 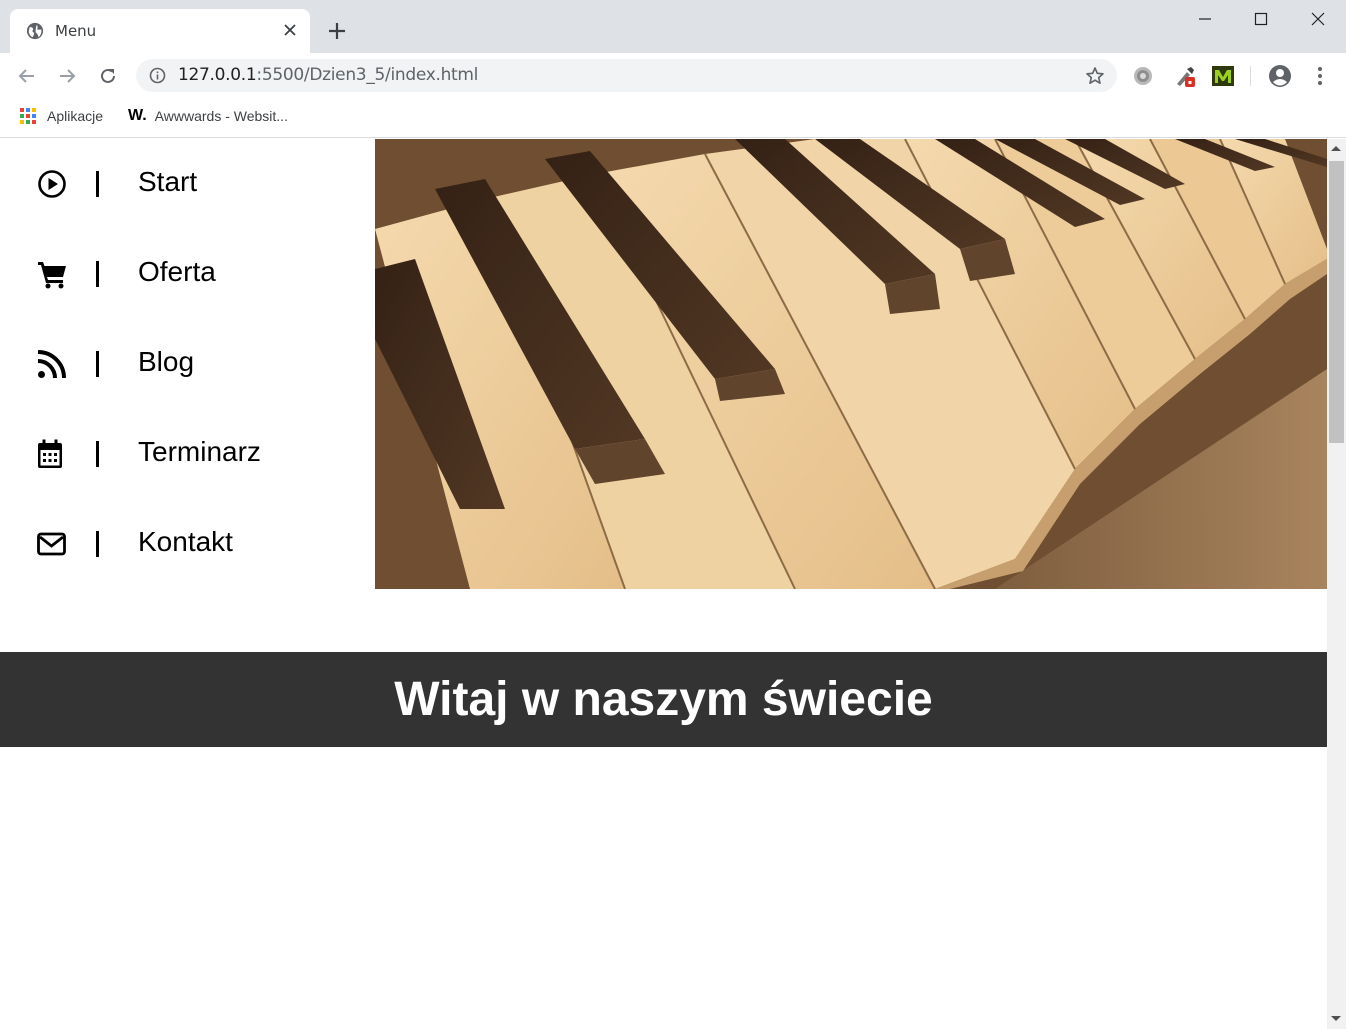 I want to click on extension-m-icon, so click(x=1223, y=76).